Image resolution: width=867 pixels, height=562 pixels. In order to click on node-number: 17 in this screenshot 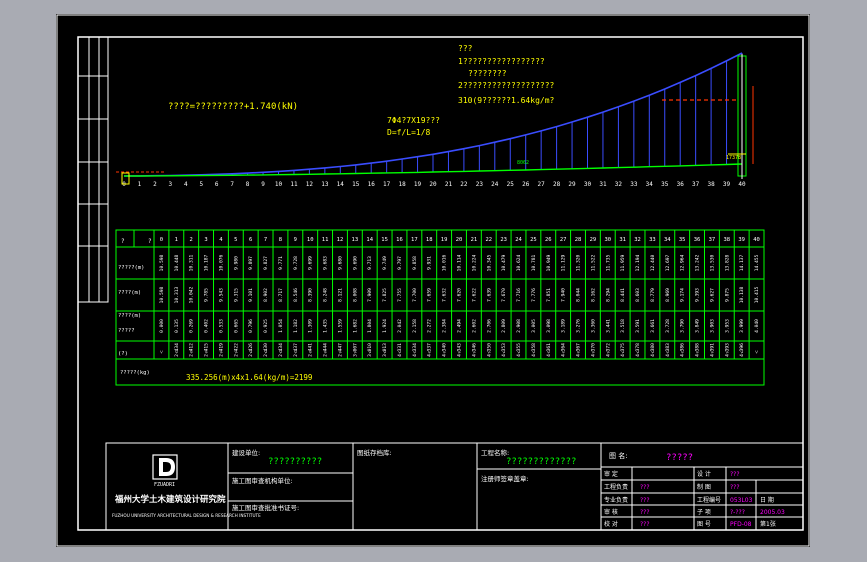, I will do `click(387, 184)`.